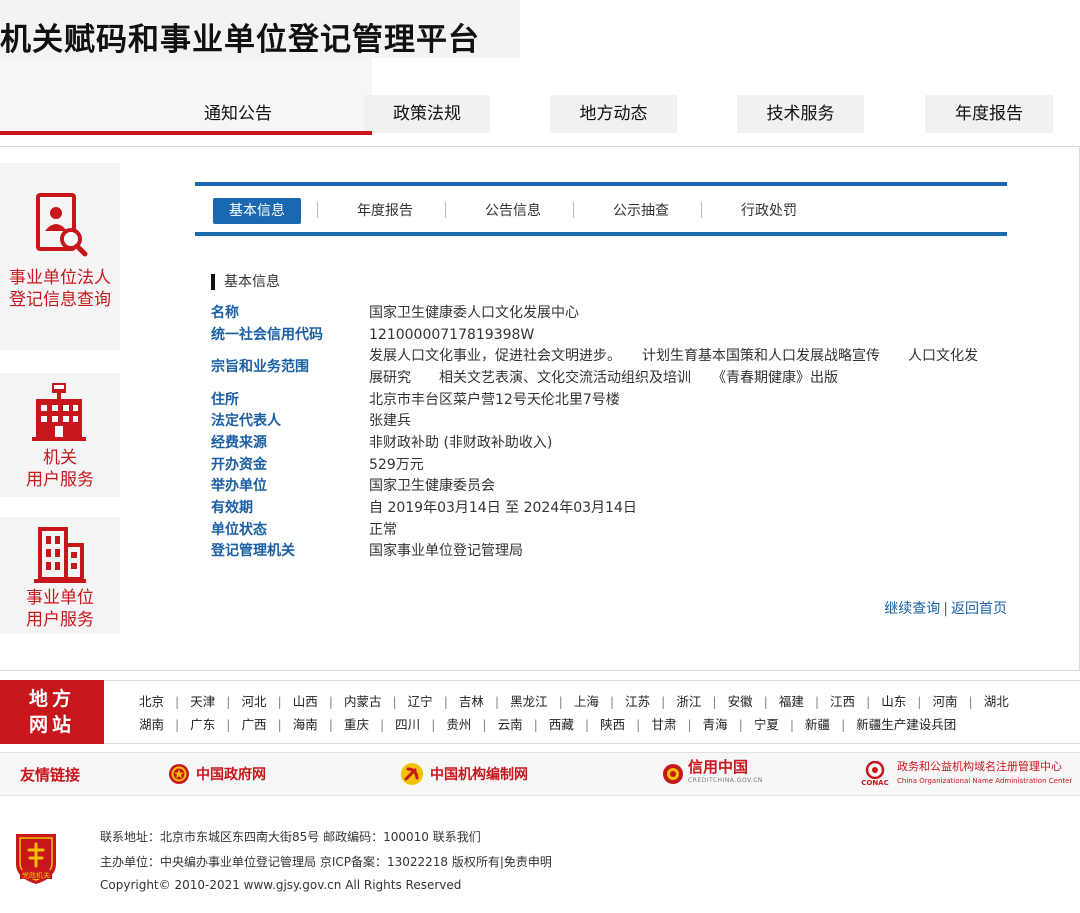  I want to click on region-link: 湖北, so click(996, 701).